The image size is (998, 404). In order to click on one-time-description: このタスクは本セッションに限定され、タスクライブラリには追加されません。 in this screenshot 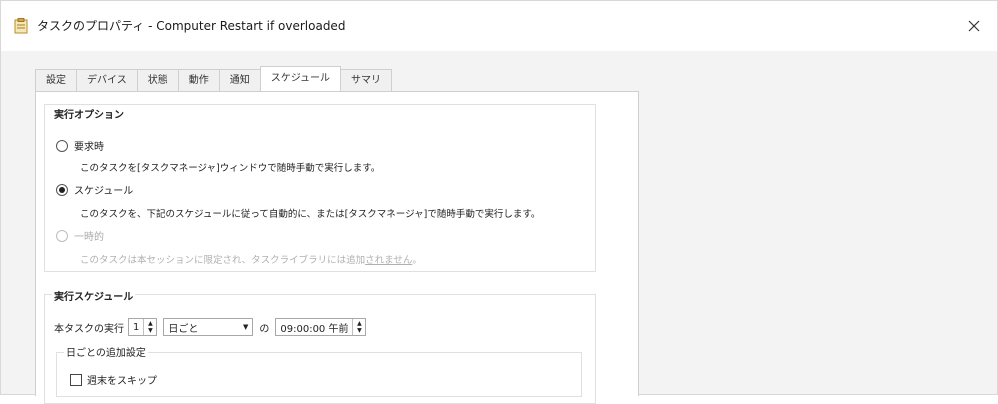, I will do `click(251, 259)`.